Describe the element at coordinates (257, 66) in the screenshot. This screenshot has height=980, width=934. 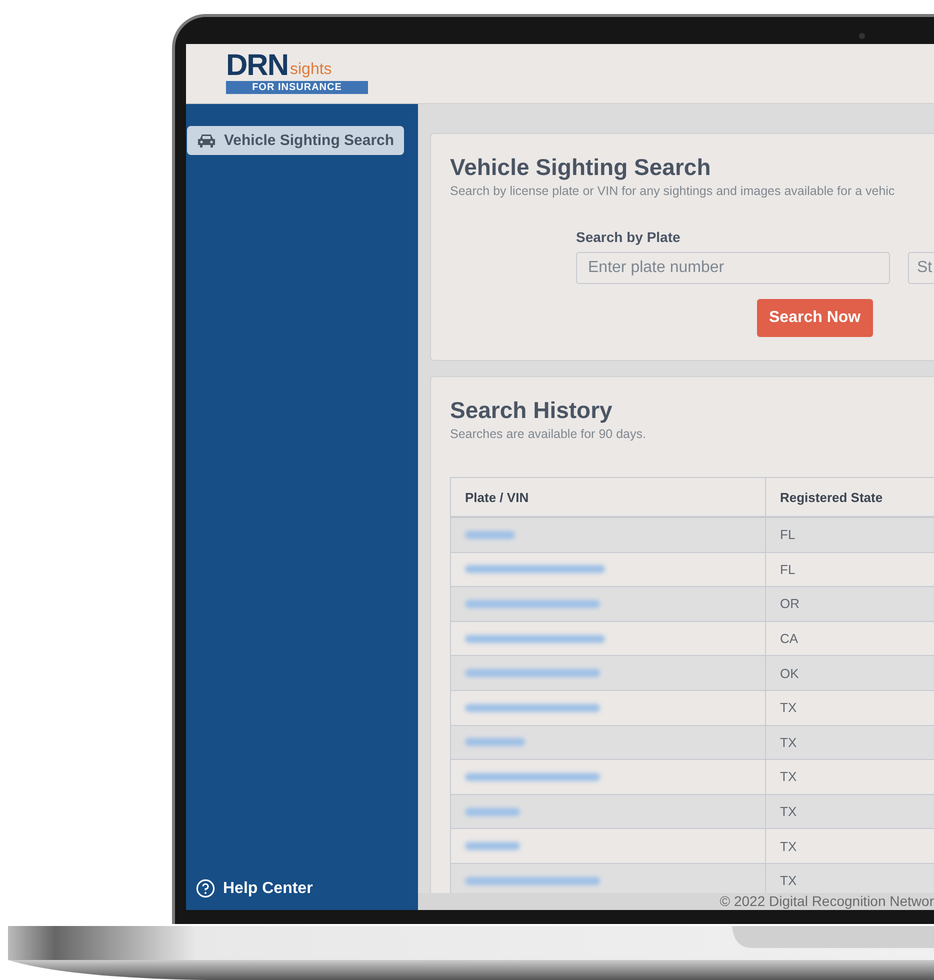
I see `logo-text: DRN` at that location.